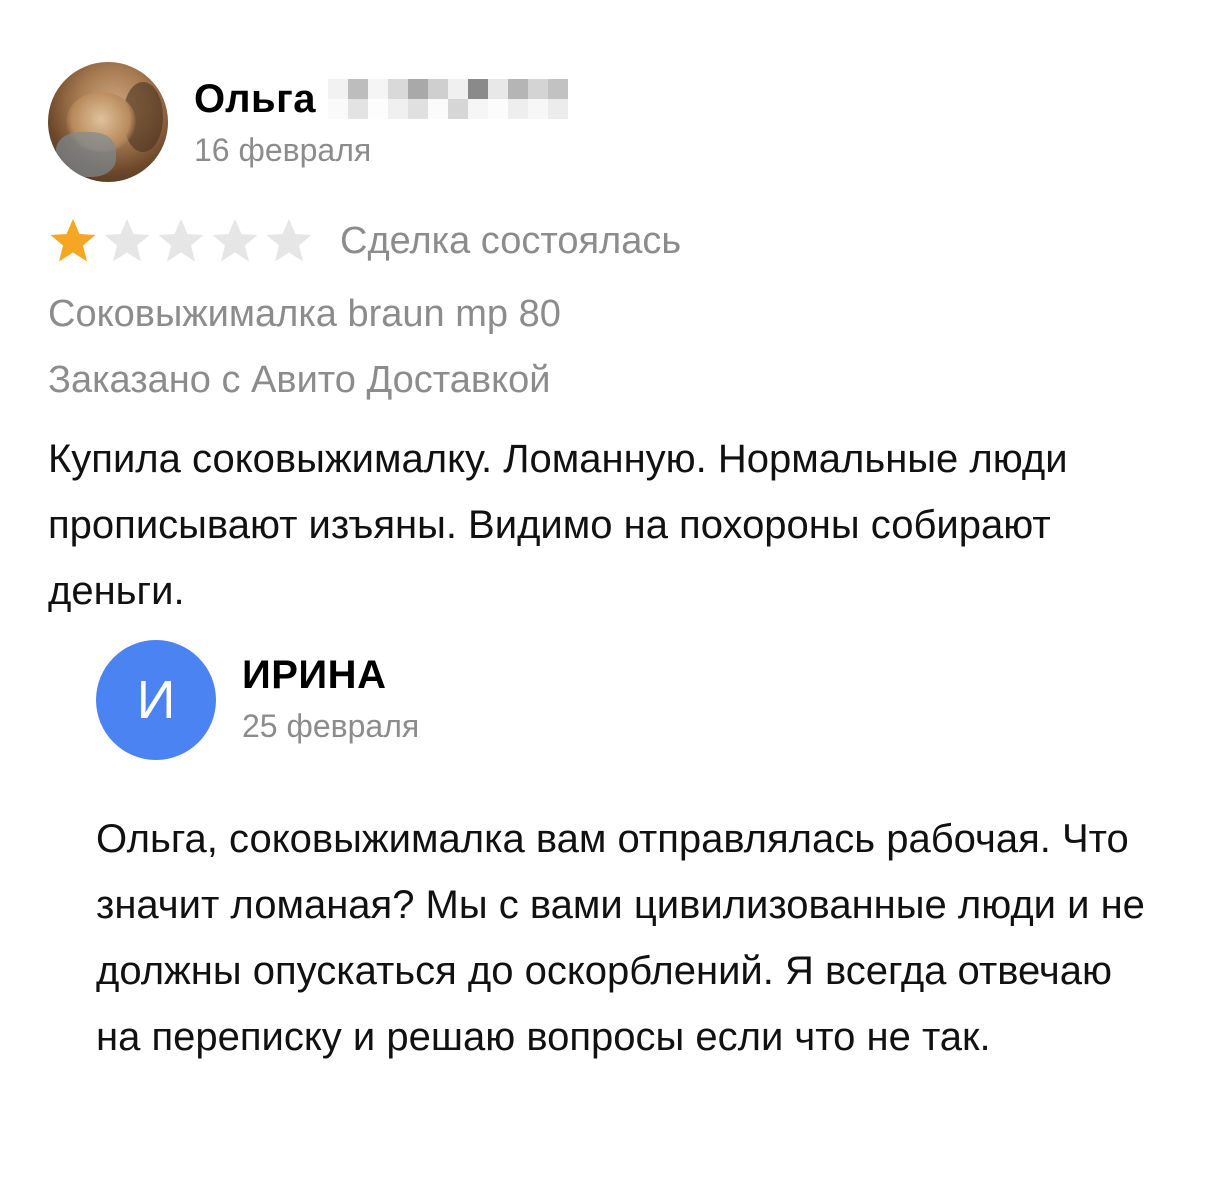 The width and height of the screenshot is (1220, 1185). Describe the element at coordinates (156, 700) in the screenshot. I see `reply-avatar: И` at that location.